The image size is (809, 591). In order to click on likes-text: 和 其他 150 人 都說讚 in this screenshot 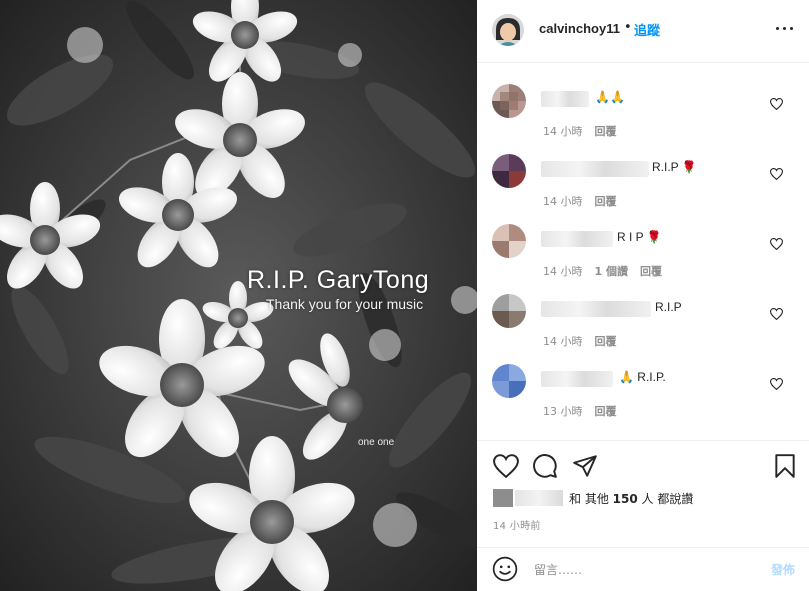, I will do `click(631, 498)`.